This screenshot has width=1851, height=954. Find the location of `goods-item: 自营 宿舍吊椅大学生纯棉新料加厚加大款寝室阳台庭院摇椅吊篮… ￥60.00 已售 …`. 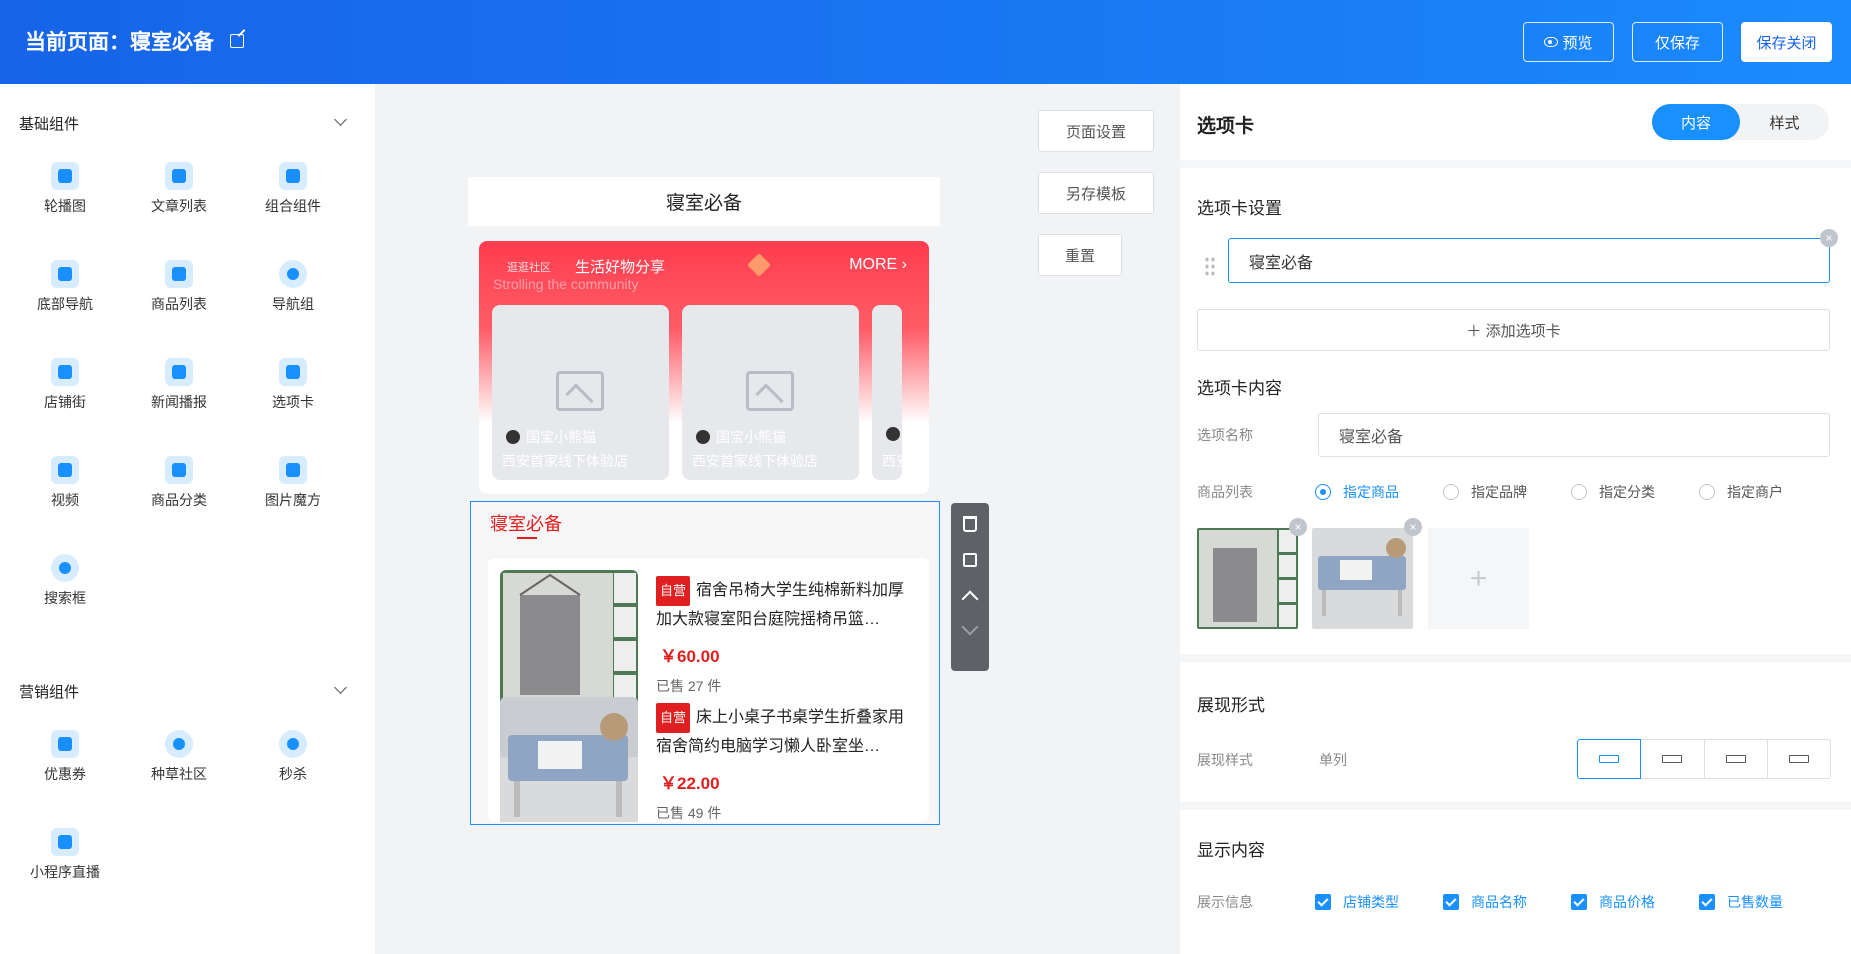

goods-item: 自营 宿舍吊椅大学生纯棉新料加厚加大款寝室阳台庭院摇椅吊篮… ￥60.00 已售 … is located at coordinates (710, 640).